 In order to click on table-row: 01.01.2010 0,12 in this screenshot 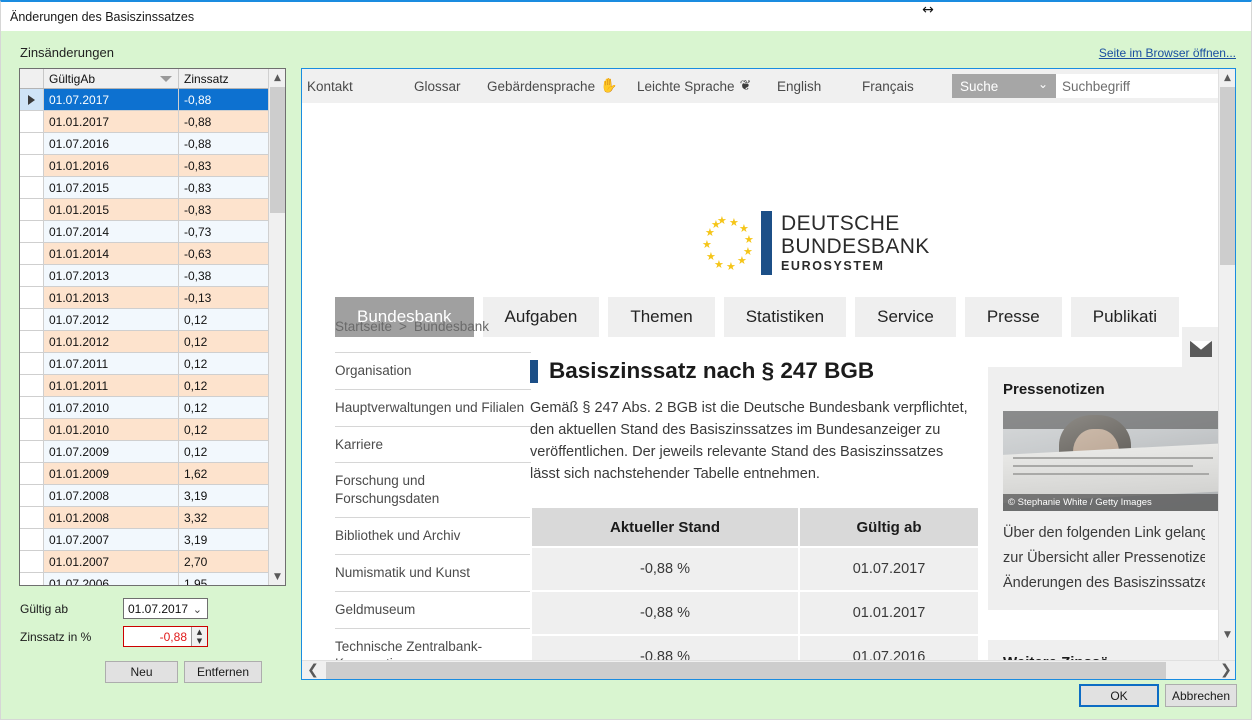, I will do `click(145, 430)`.